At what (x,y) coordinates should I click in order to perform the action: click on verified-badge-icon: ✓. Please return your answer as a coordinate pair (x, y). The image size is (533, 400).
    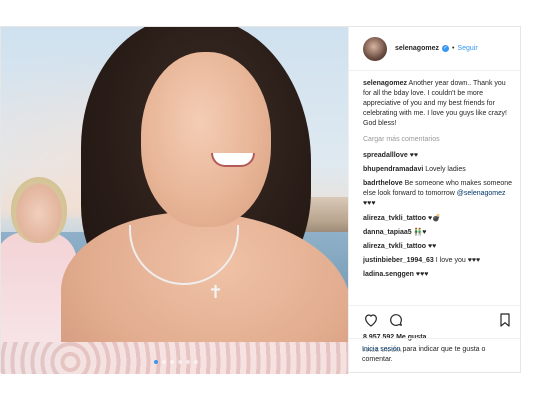
    Looking at the image, I should click on (445, 48).